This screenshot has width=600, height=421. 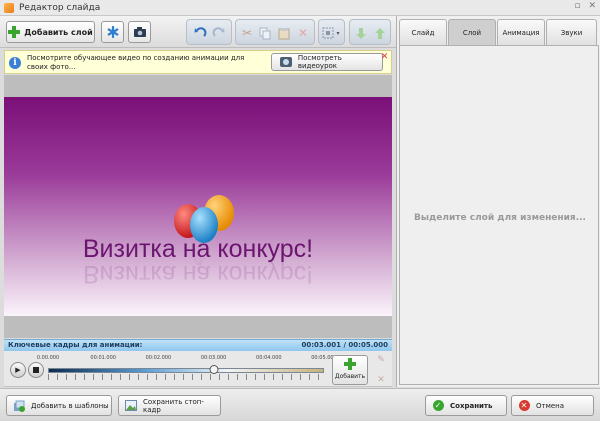 What do you see at coordinates (158, 358) in the screenshot?
I see `timeline-tick-label: 00:02.000` at bounding box center [158, 358].